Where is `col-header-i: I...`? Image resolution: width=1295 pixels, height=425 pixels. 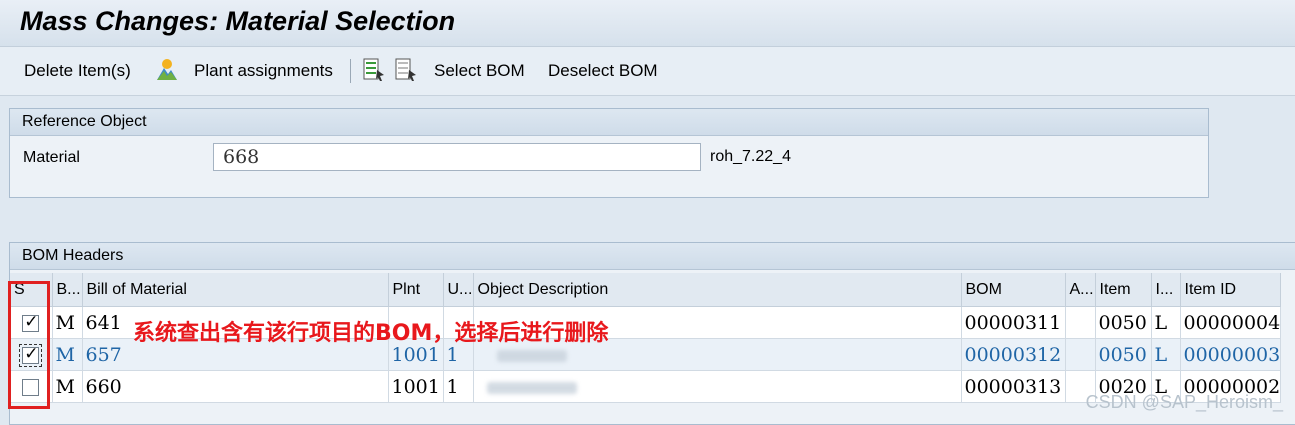 col-header-i: I... is located at coordinates (1166, 290).